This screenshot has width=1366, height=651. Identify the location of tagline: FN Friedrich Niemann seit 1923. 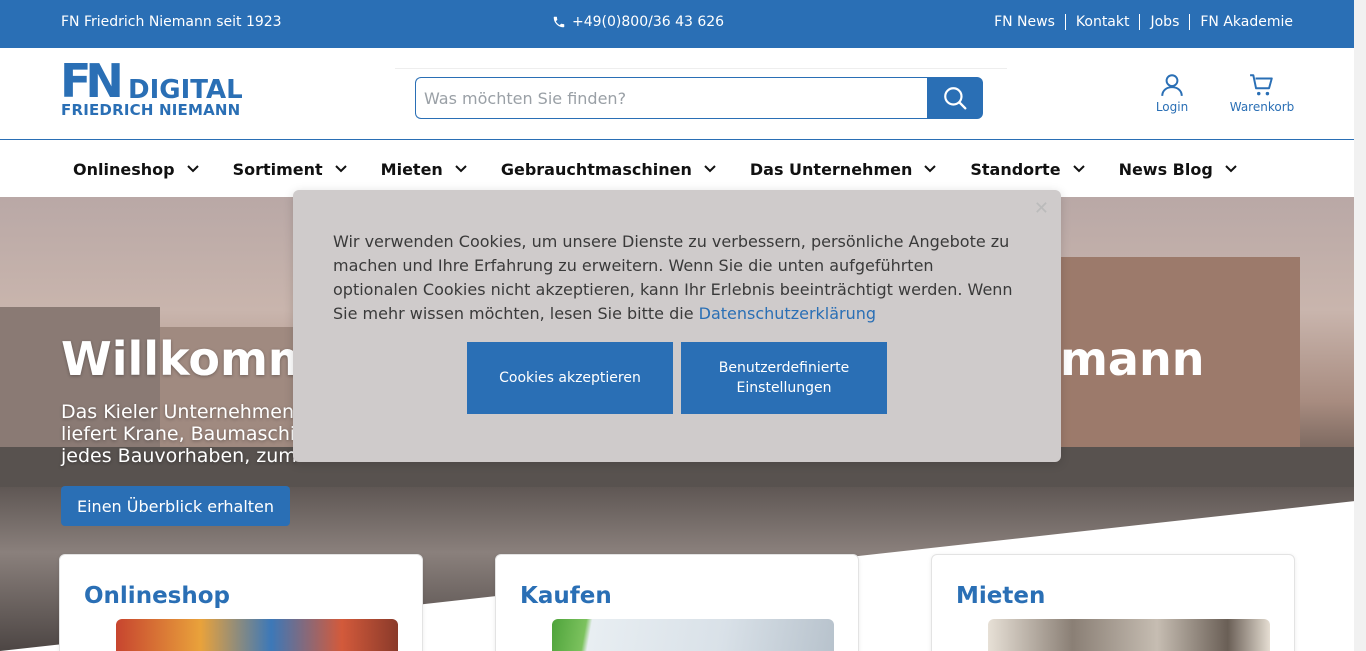
(171, 22).